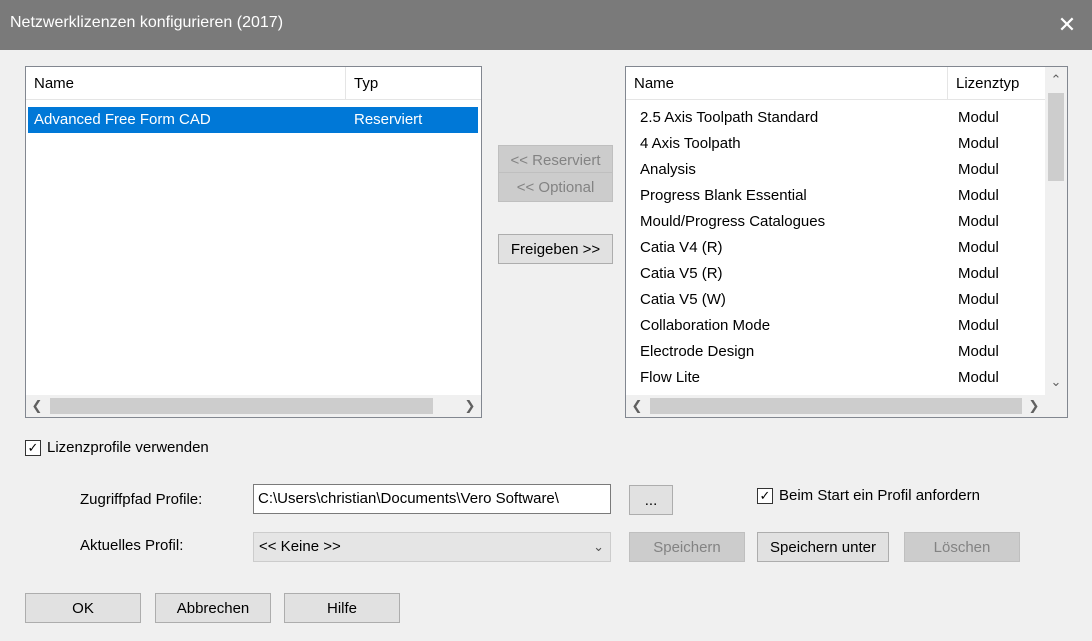  Describe the element at coordinates (83, 608) in the screenshot. I see `ok-button: OK` at that location.